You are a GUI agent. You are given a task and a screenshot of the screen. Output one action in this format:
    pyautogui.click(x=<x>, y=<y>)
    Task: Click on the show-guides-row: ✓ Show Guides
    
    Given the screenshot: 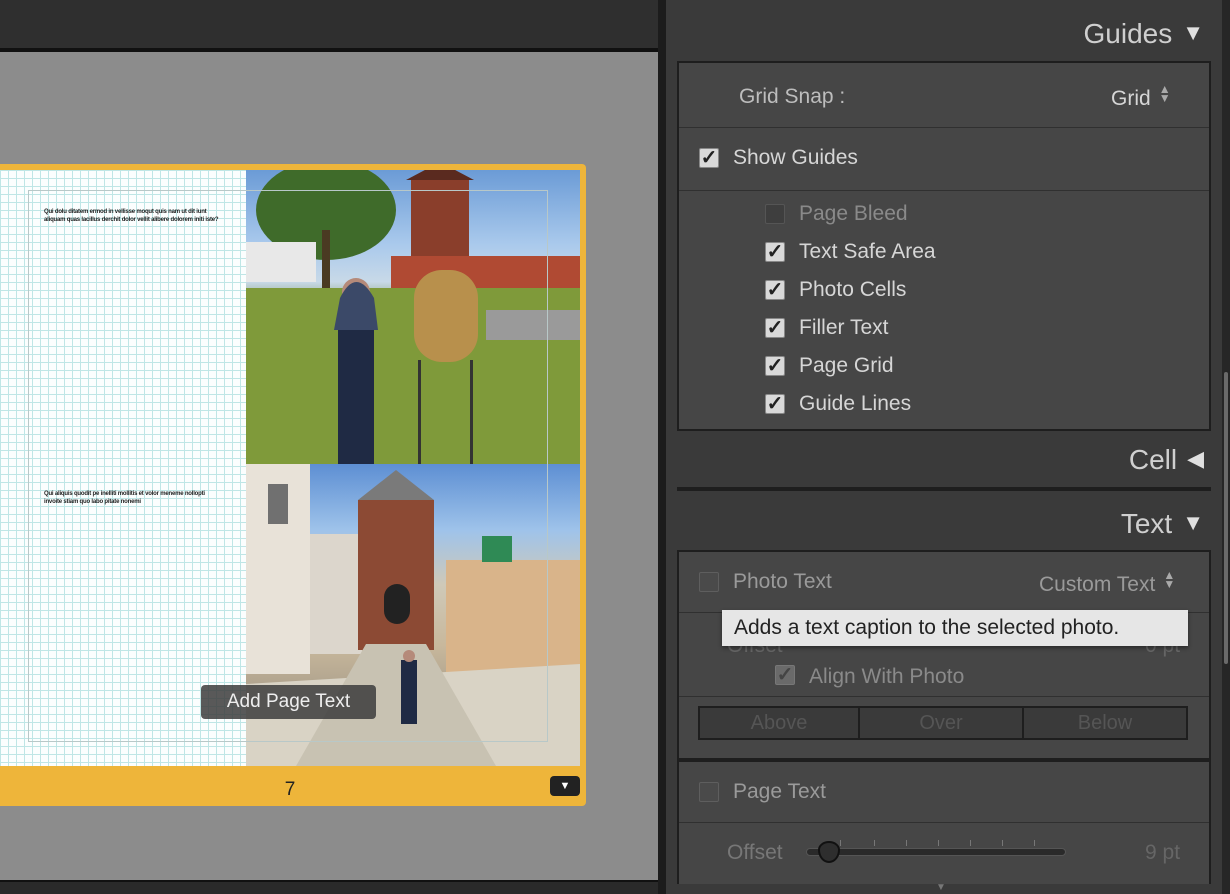 What is the action you would take?
    pyautogui.click(x=944, y=159)
    